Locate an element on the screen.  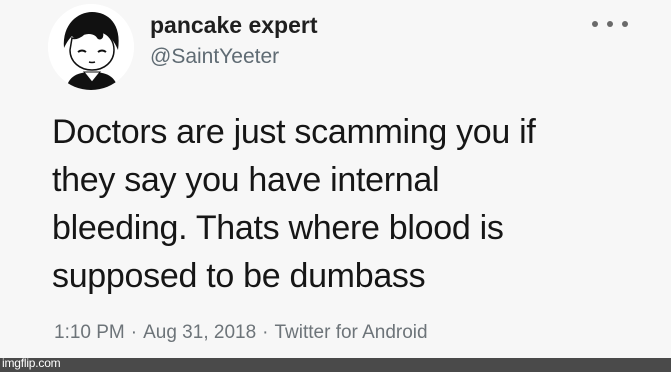
tweet-source: Twitter for Android is located at coordinates (350, 332).